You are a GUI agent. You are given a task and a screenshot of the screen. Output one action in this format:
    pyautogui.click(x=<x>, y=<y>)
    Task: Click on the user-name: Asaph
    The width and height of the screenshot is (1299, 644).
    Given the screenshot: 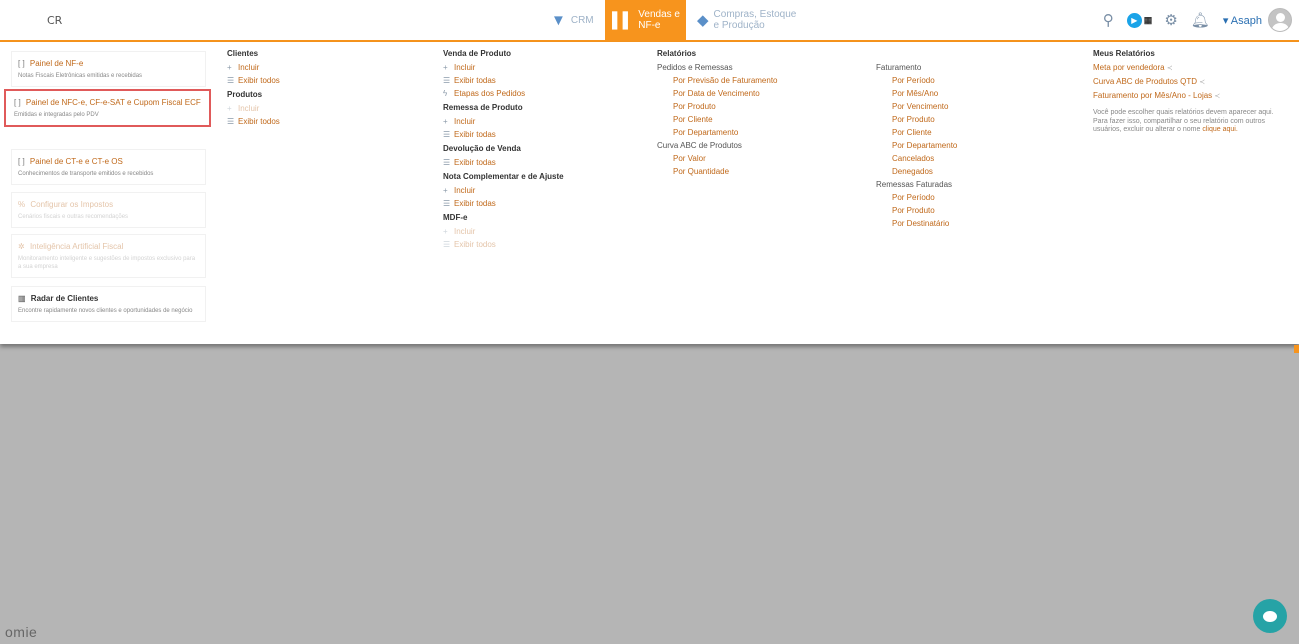 What is the action you would take?
    pyautogui.click(x=1246, y=20)
    